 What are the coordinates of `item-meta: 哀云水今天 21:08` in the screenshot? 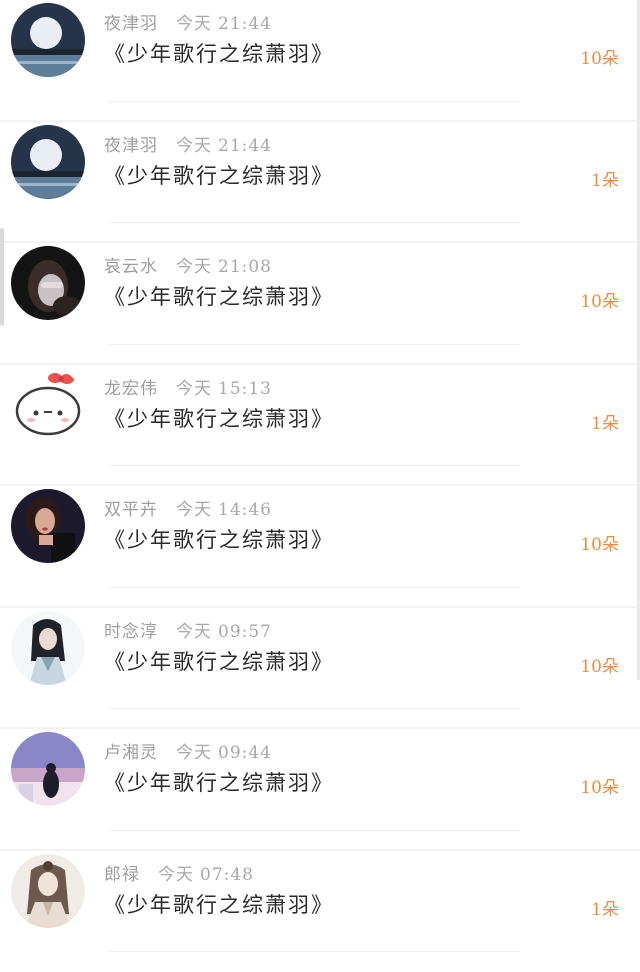 It's located at (188, 264).